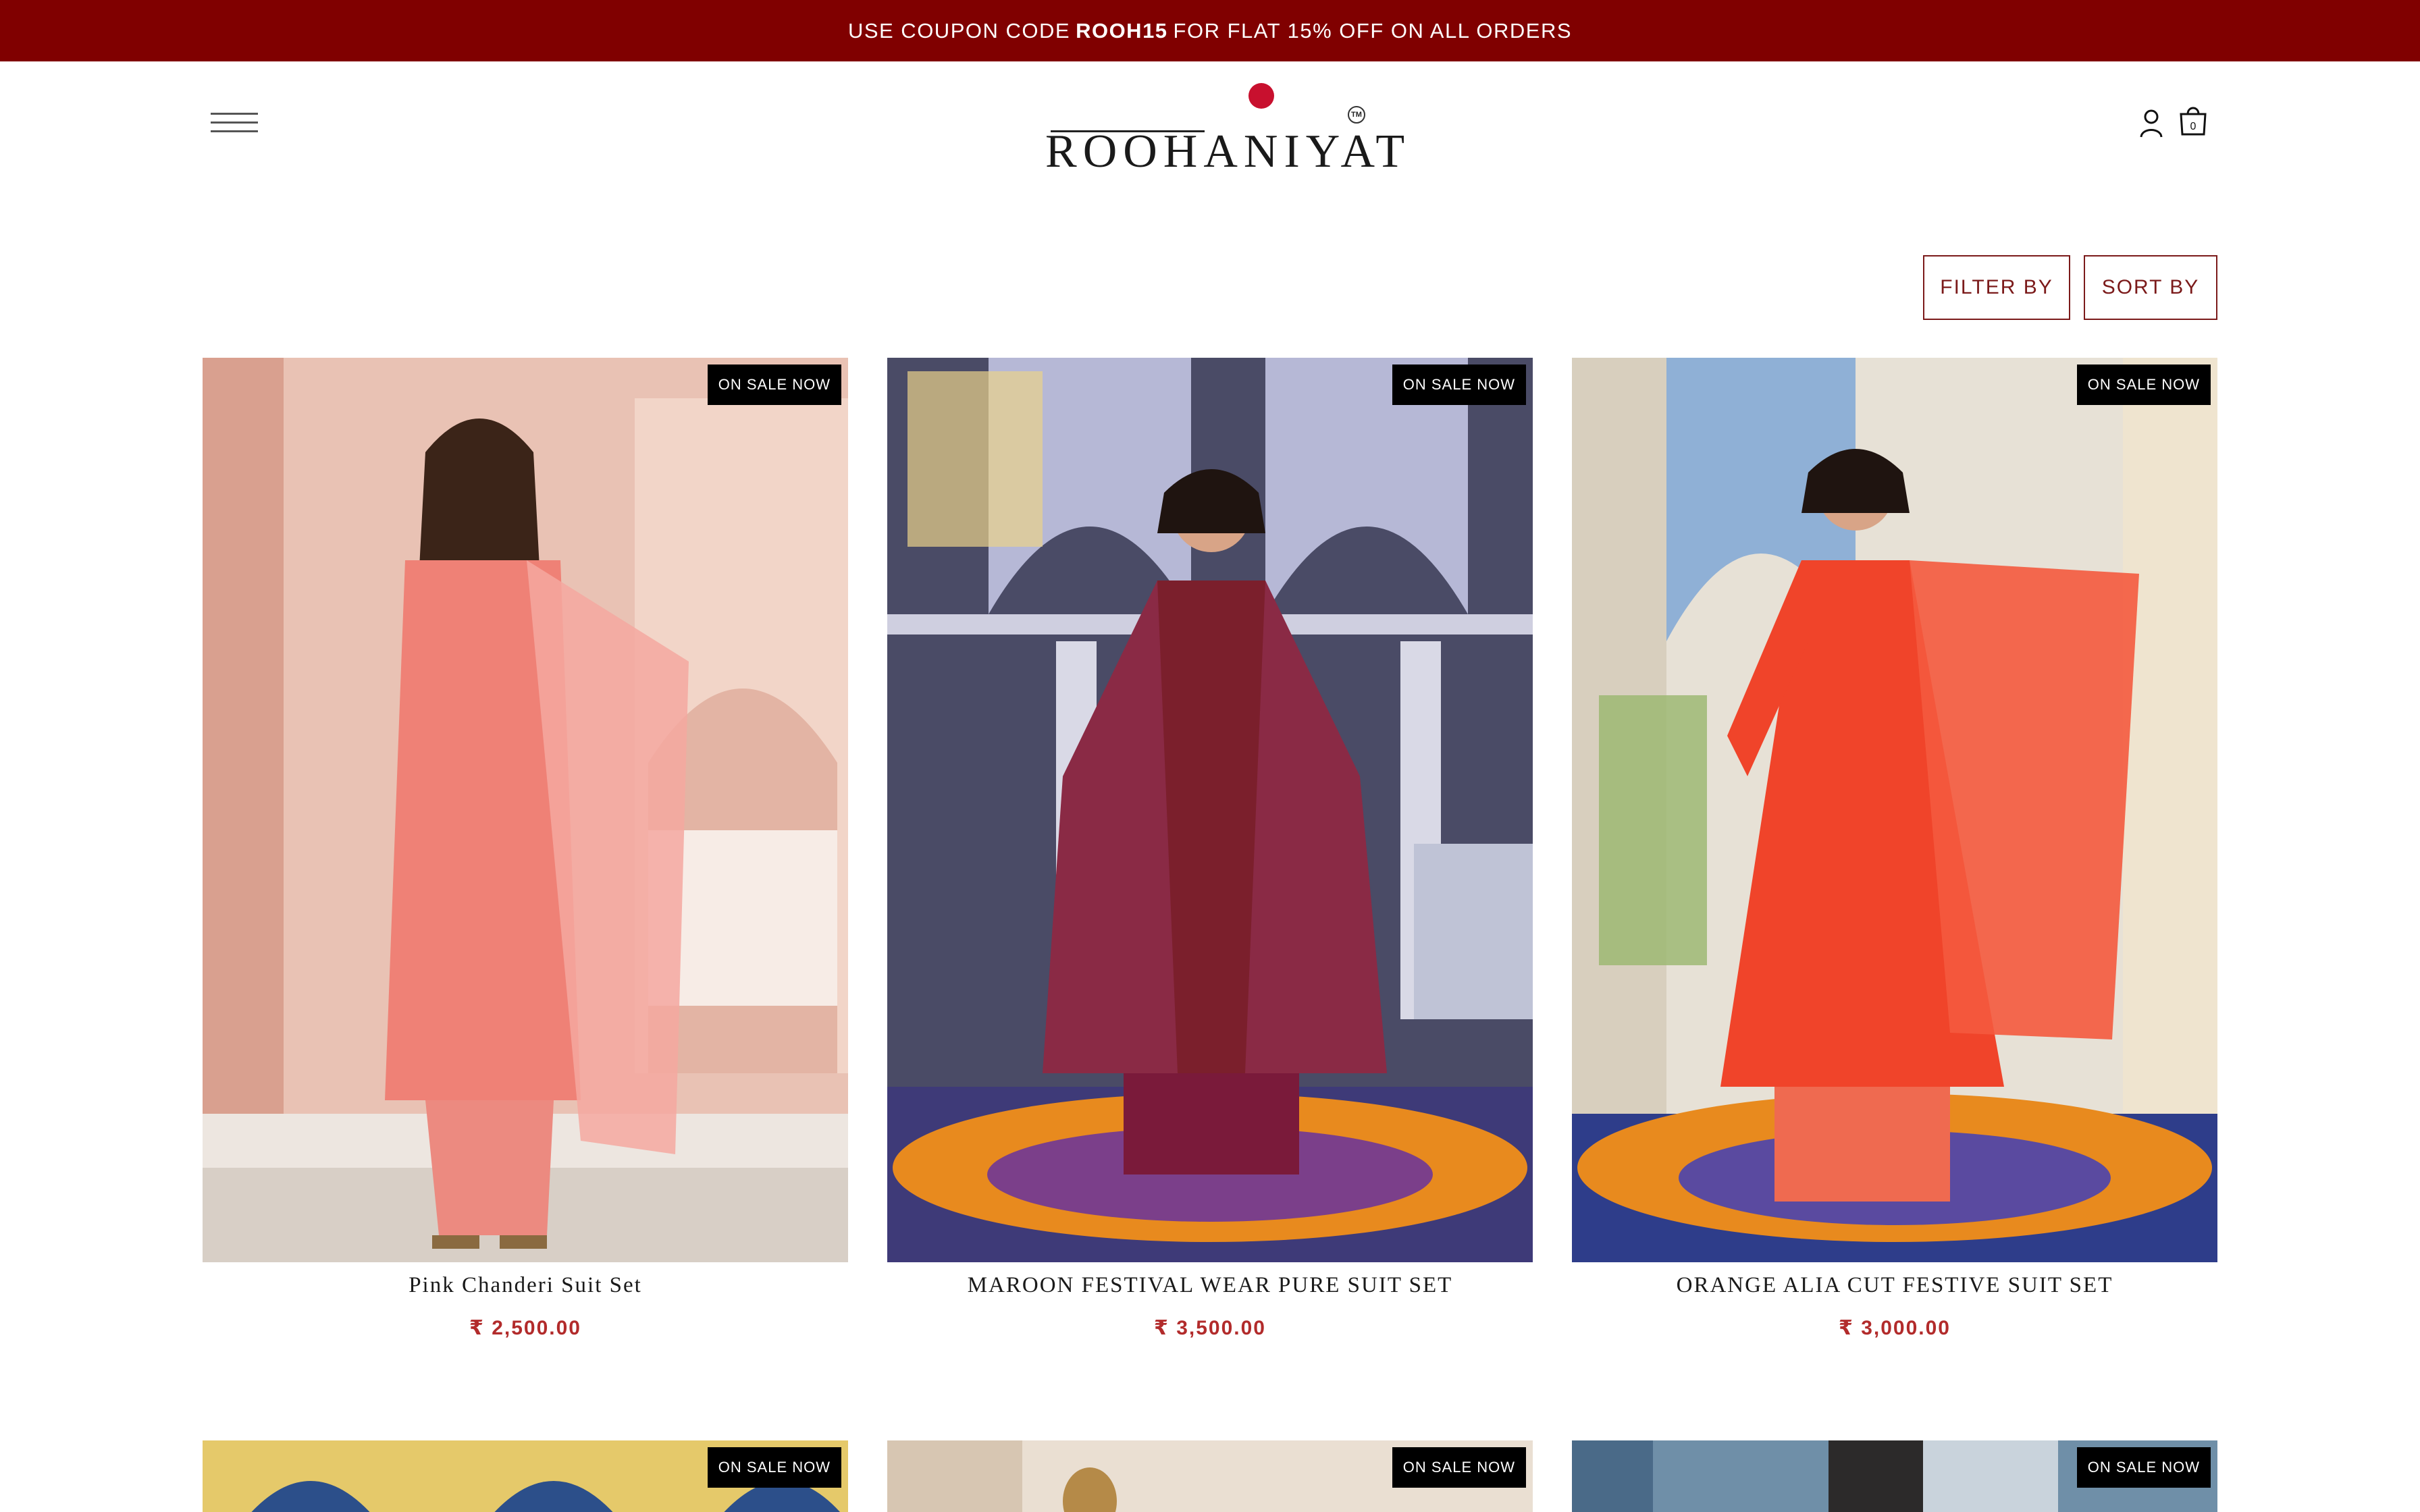 The image size is (2420, 1512). What do you see at coordinates (1122, 30) in the screenshot?
I see `coupon-code: ROOH15` at bounding box center [1122, 30].